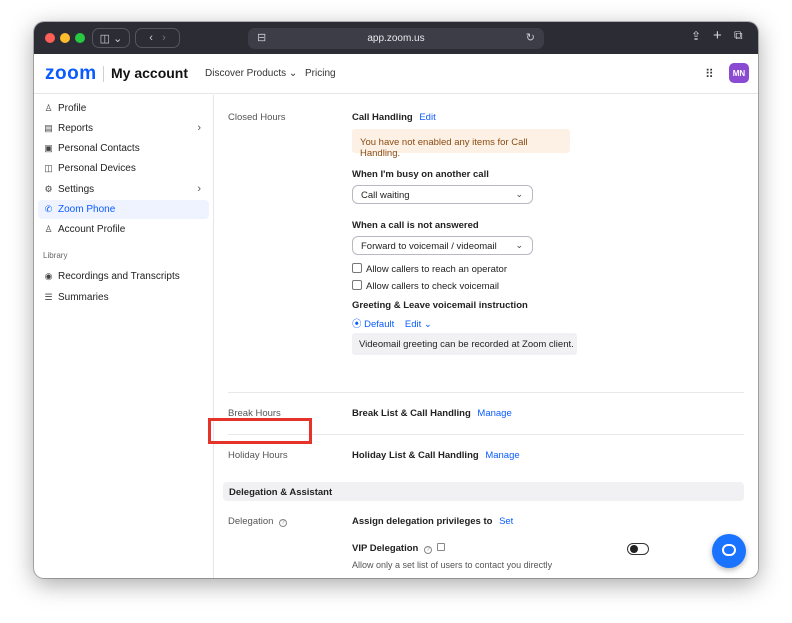 This screenshot has height=623, width=792. Describe the element at coordinates (48, 209) in the screenshot. I see `phone-icon: ✆` at that location.